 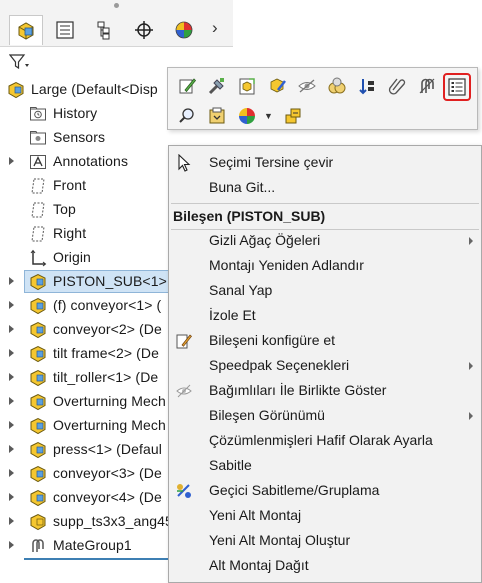 I want to click on menu-item-new-subassembly: Yeni Alt Montaj, so click(x=325, y=515).